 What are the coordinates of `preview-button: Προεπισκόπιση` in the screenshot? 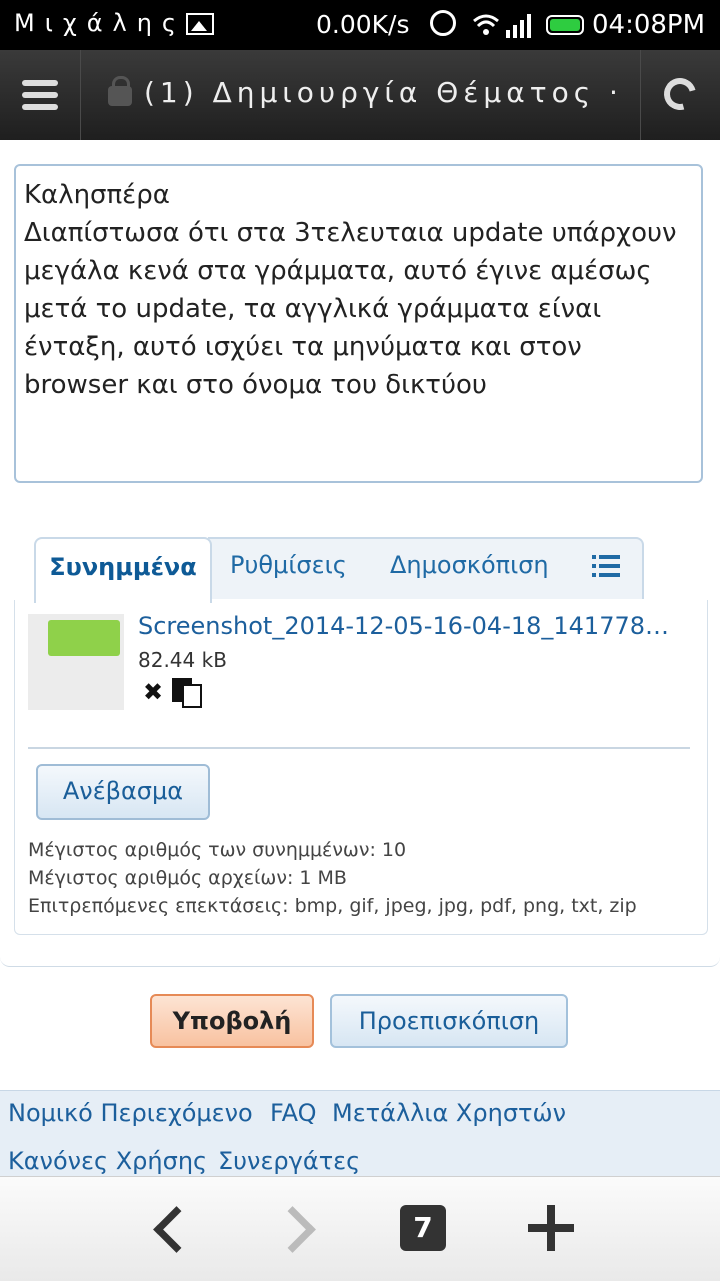 It's located at (449, 1021).